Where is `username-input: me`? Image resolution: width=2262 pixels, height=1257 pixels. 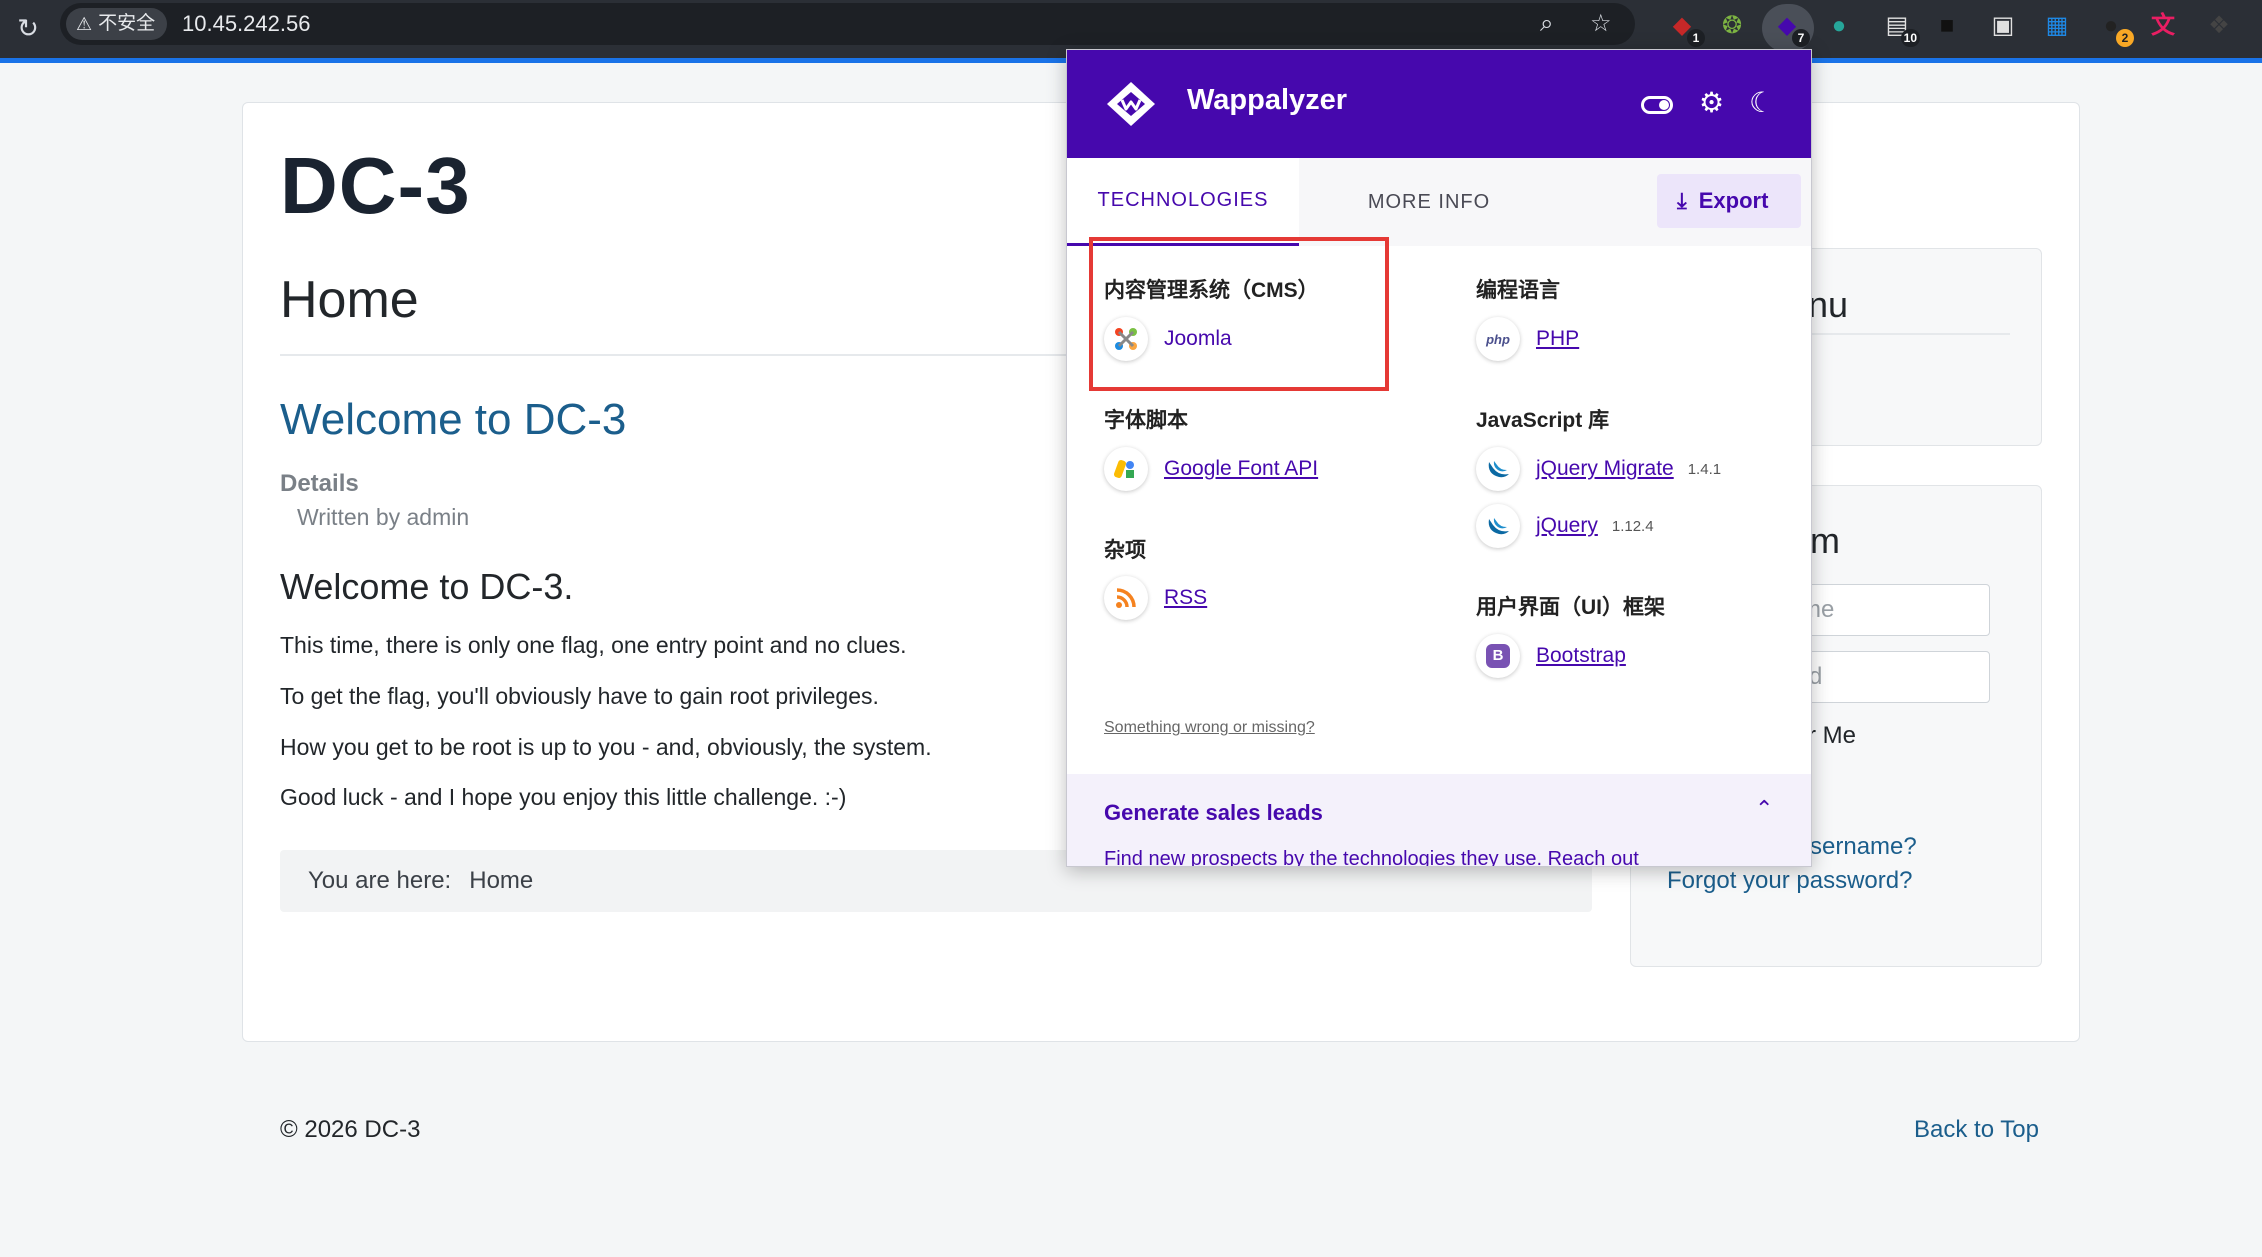 username-input: me is located at coordinates (1890, 610).